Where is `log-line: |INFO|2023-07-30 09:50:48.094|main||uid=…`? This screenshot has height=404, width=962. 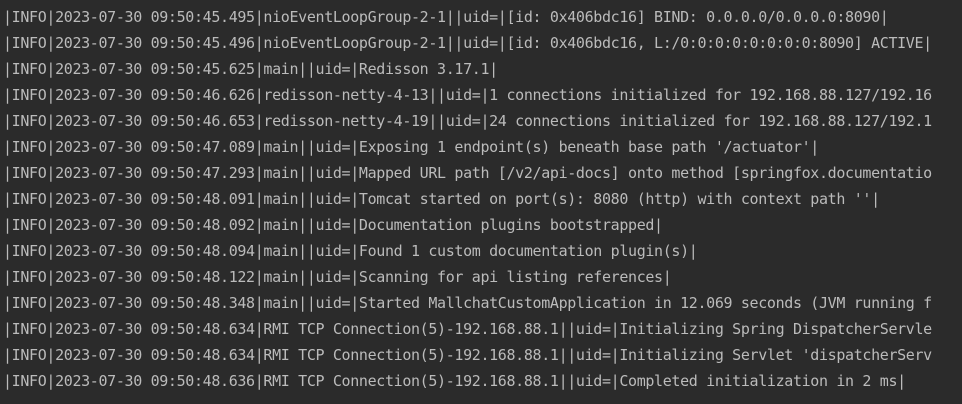
log-line: |INFO|2023-07-30 09:50:48.094|main||uid=… is located at coordinates (350, 251).